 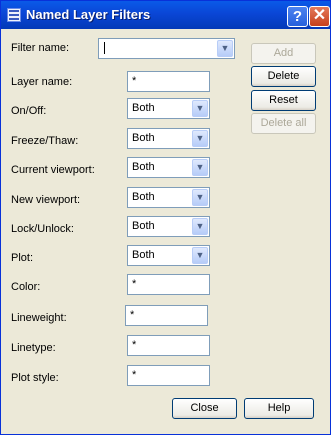 What do you see at coordinates (279, 408) in the screenshot?
I see `help-button: Help` at bounding box center [279, 408].